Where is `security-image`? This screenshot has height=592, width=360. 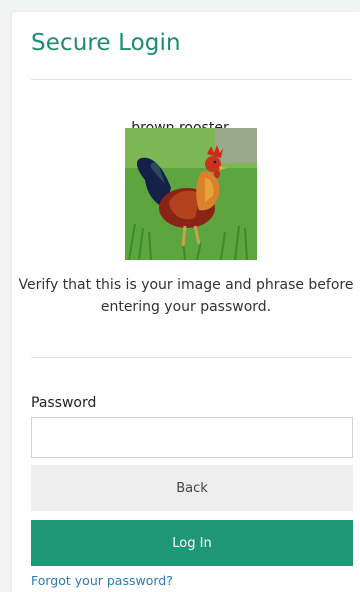 security-image is located at coordinates (191, 194).